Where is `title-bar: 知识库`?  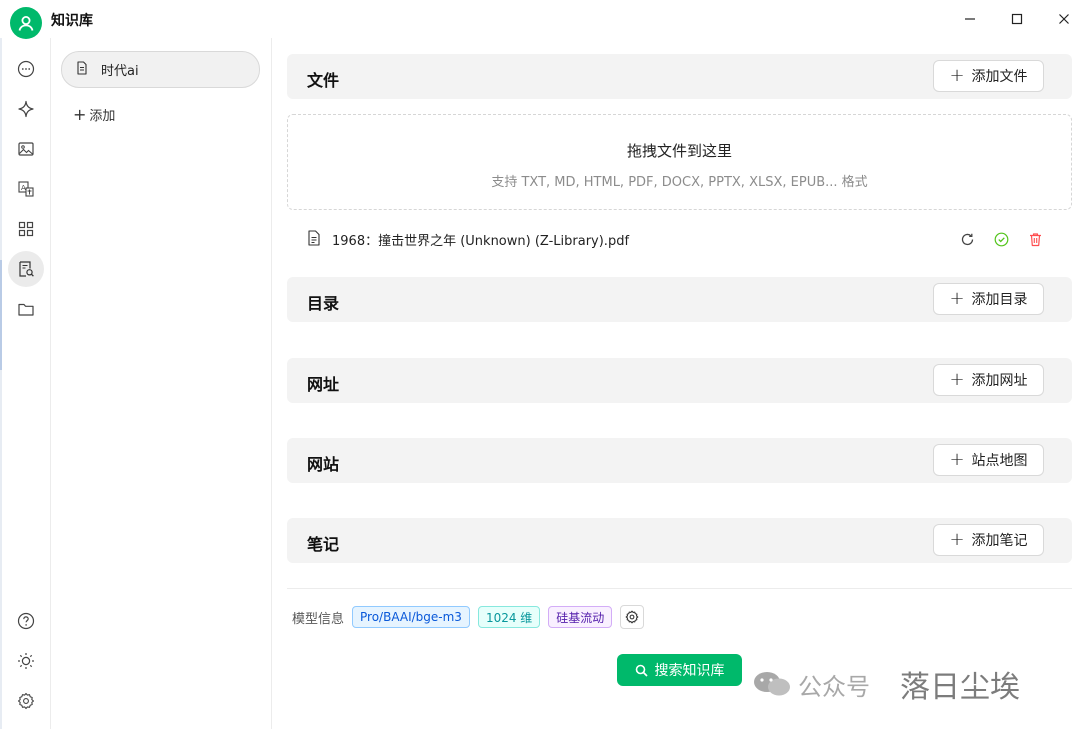
title-bar: 知识库 is located at coordinates (540, 19).